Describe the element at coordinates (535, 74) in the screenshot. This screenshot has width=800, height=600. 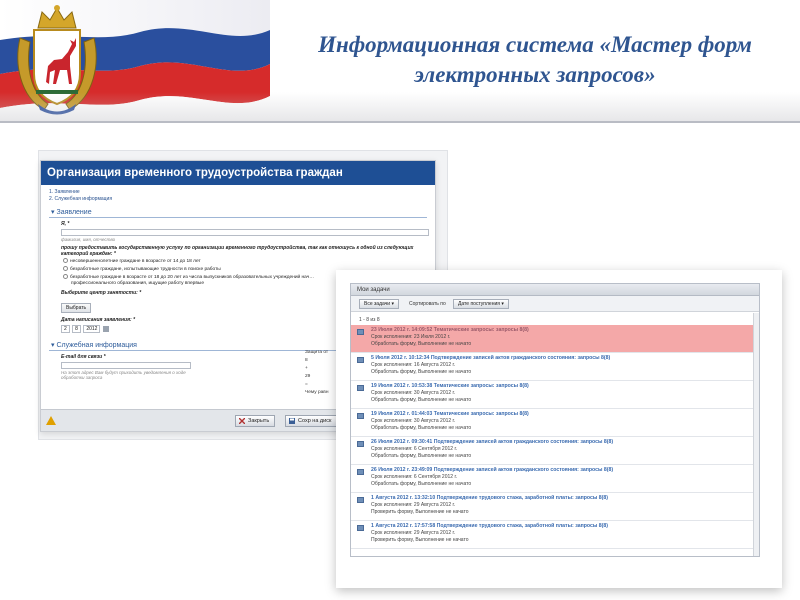
I see `page-title-line-2: электронных запросов»` at that location.